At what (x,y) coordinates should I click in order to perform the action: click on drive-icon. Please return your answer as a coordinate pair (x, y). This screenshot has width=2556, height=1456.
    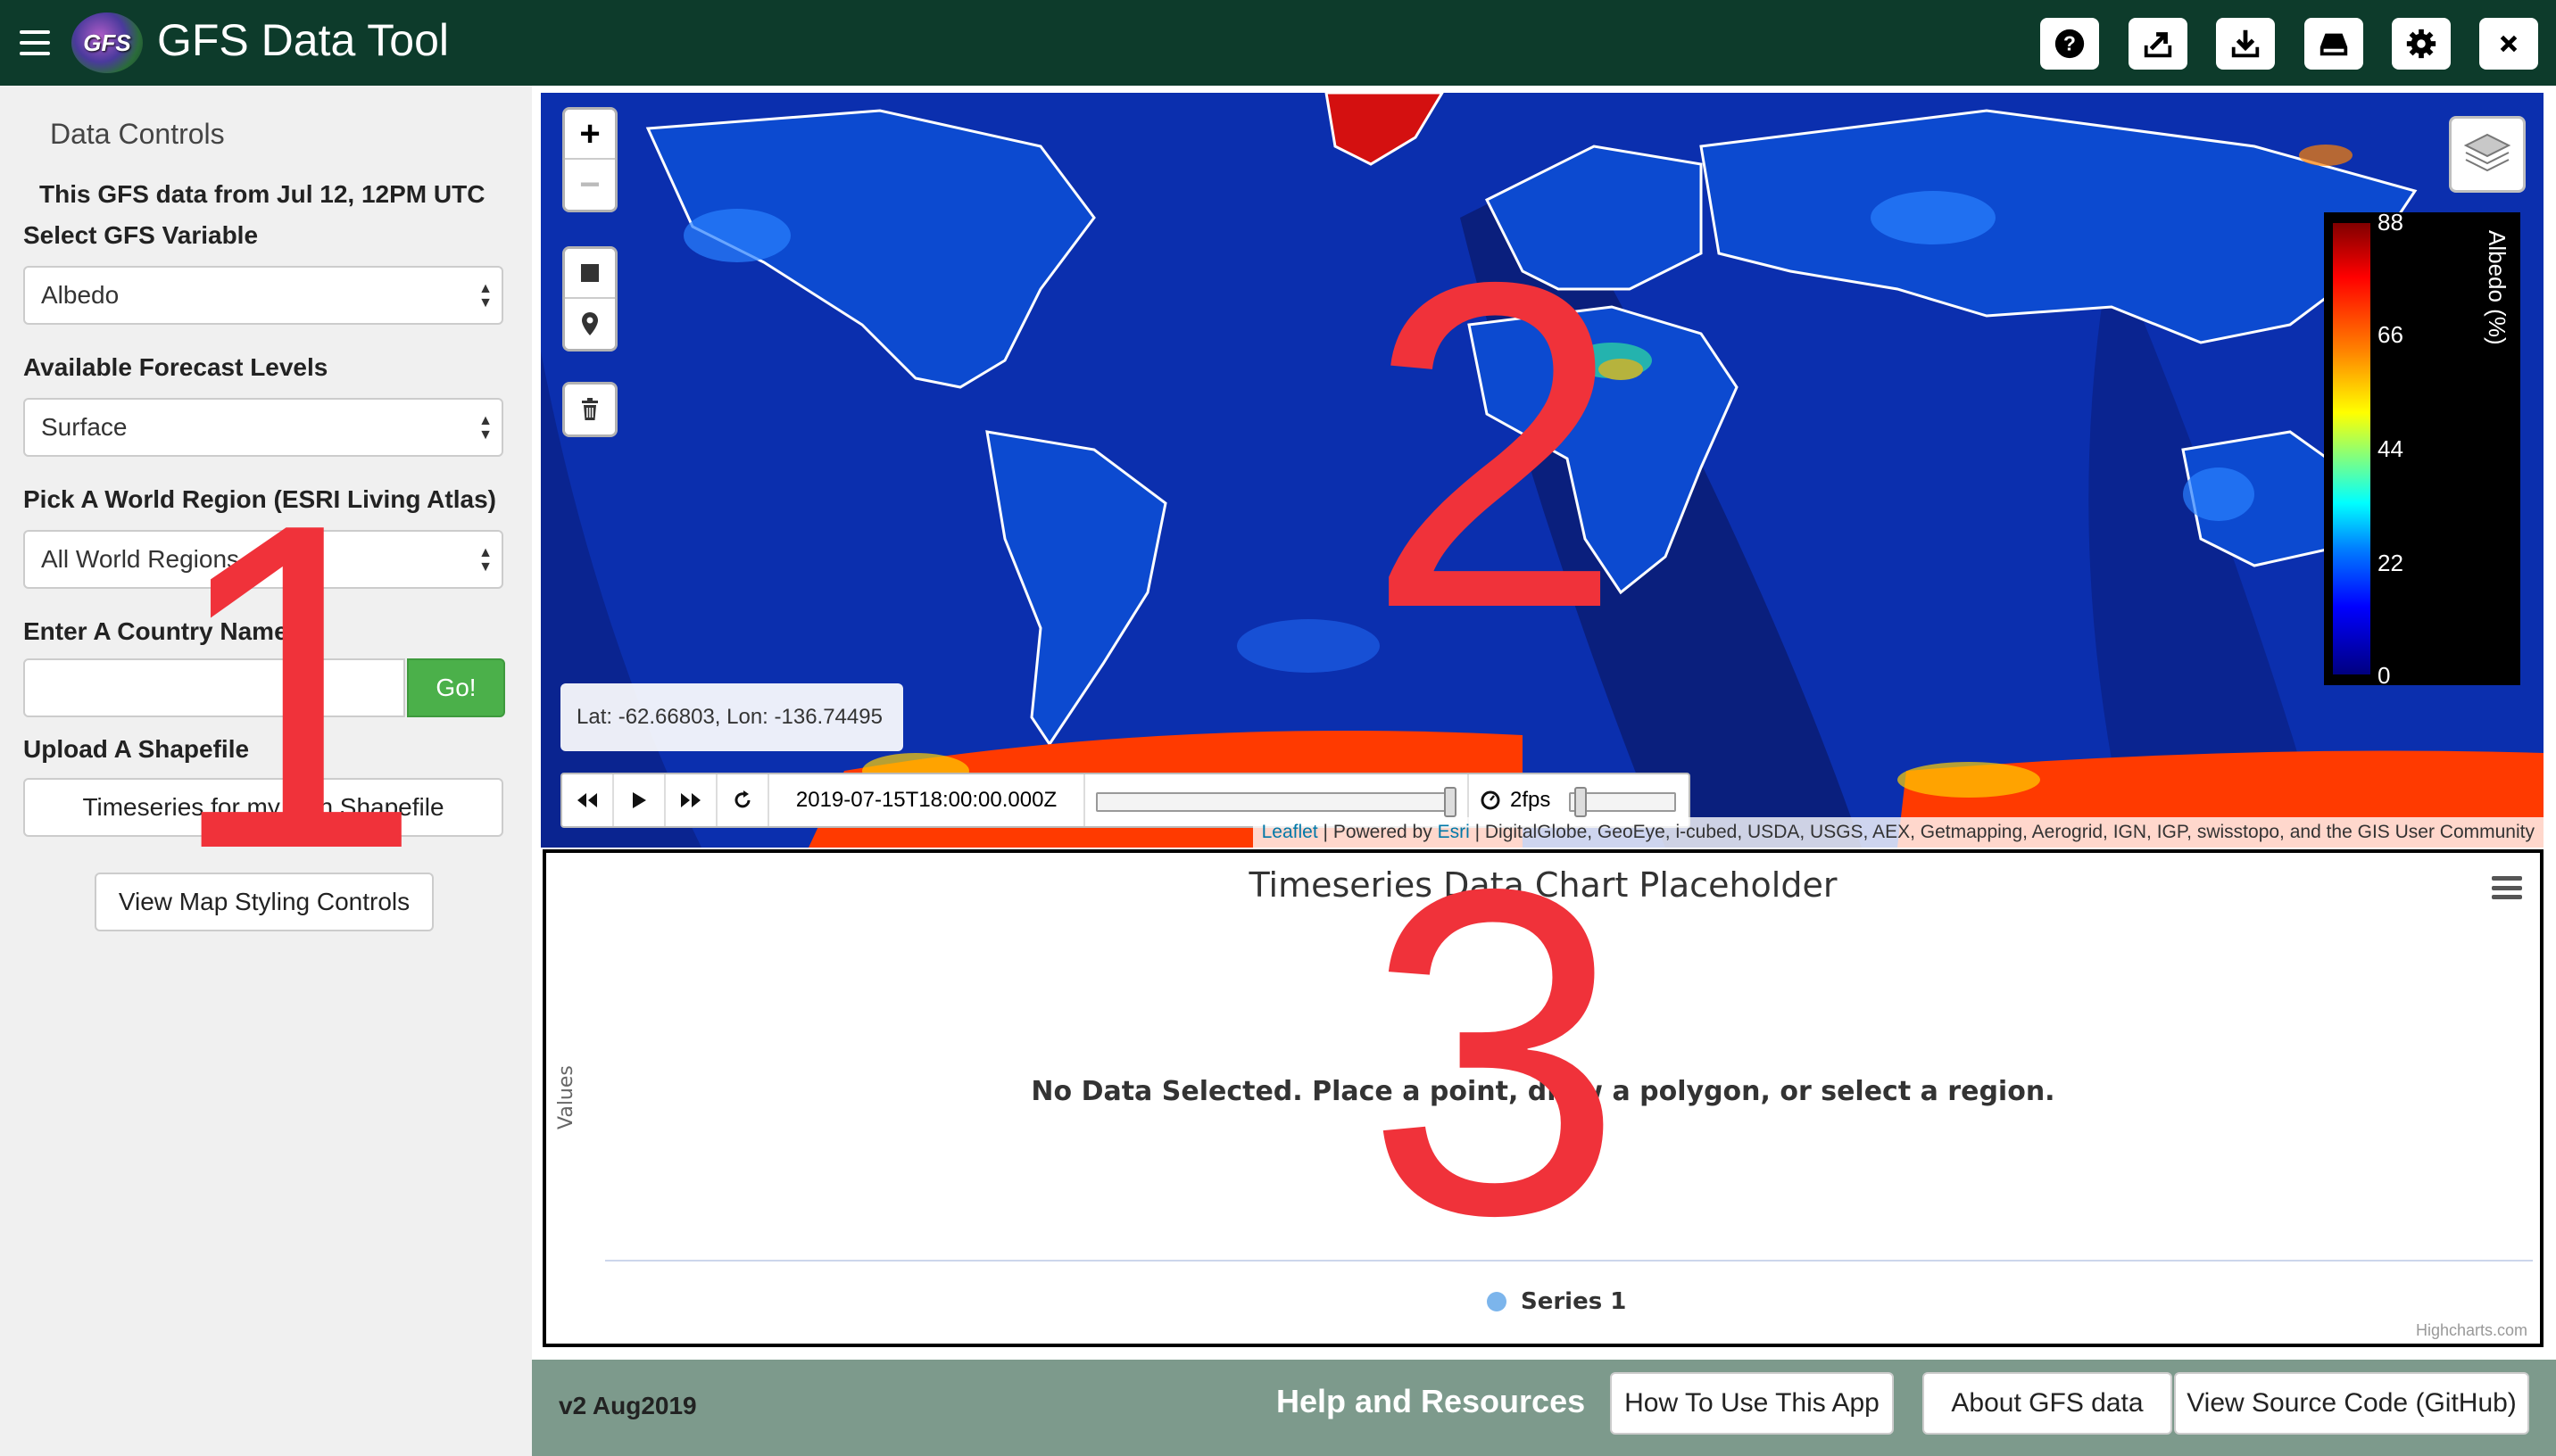
    Looking at the image, I should click on (2333, 45).